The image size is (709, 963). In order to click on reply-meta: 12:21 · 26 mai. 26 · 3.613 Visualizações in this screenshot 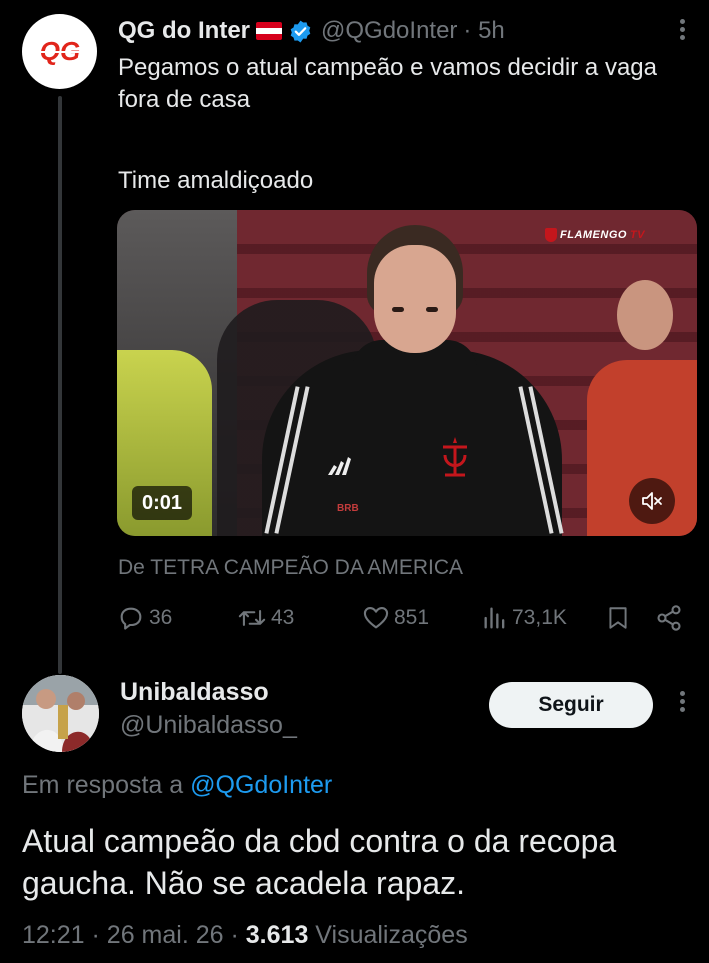, I will do `click(245, 935)`.